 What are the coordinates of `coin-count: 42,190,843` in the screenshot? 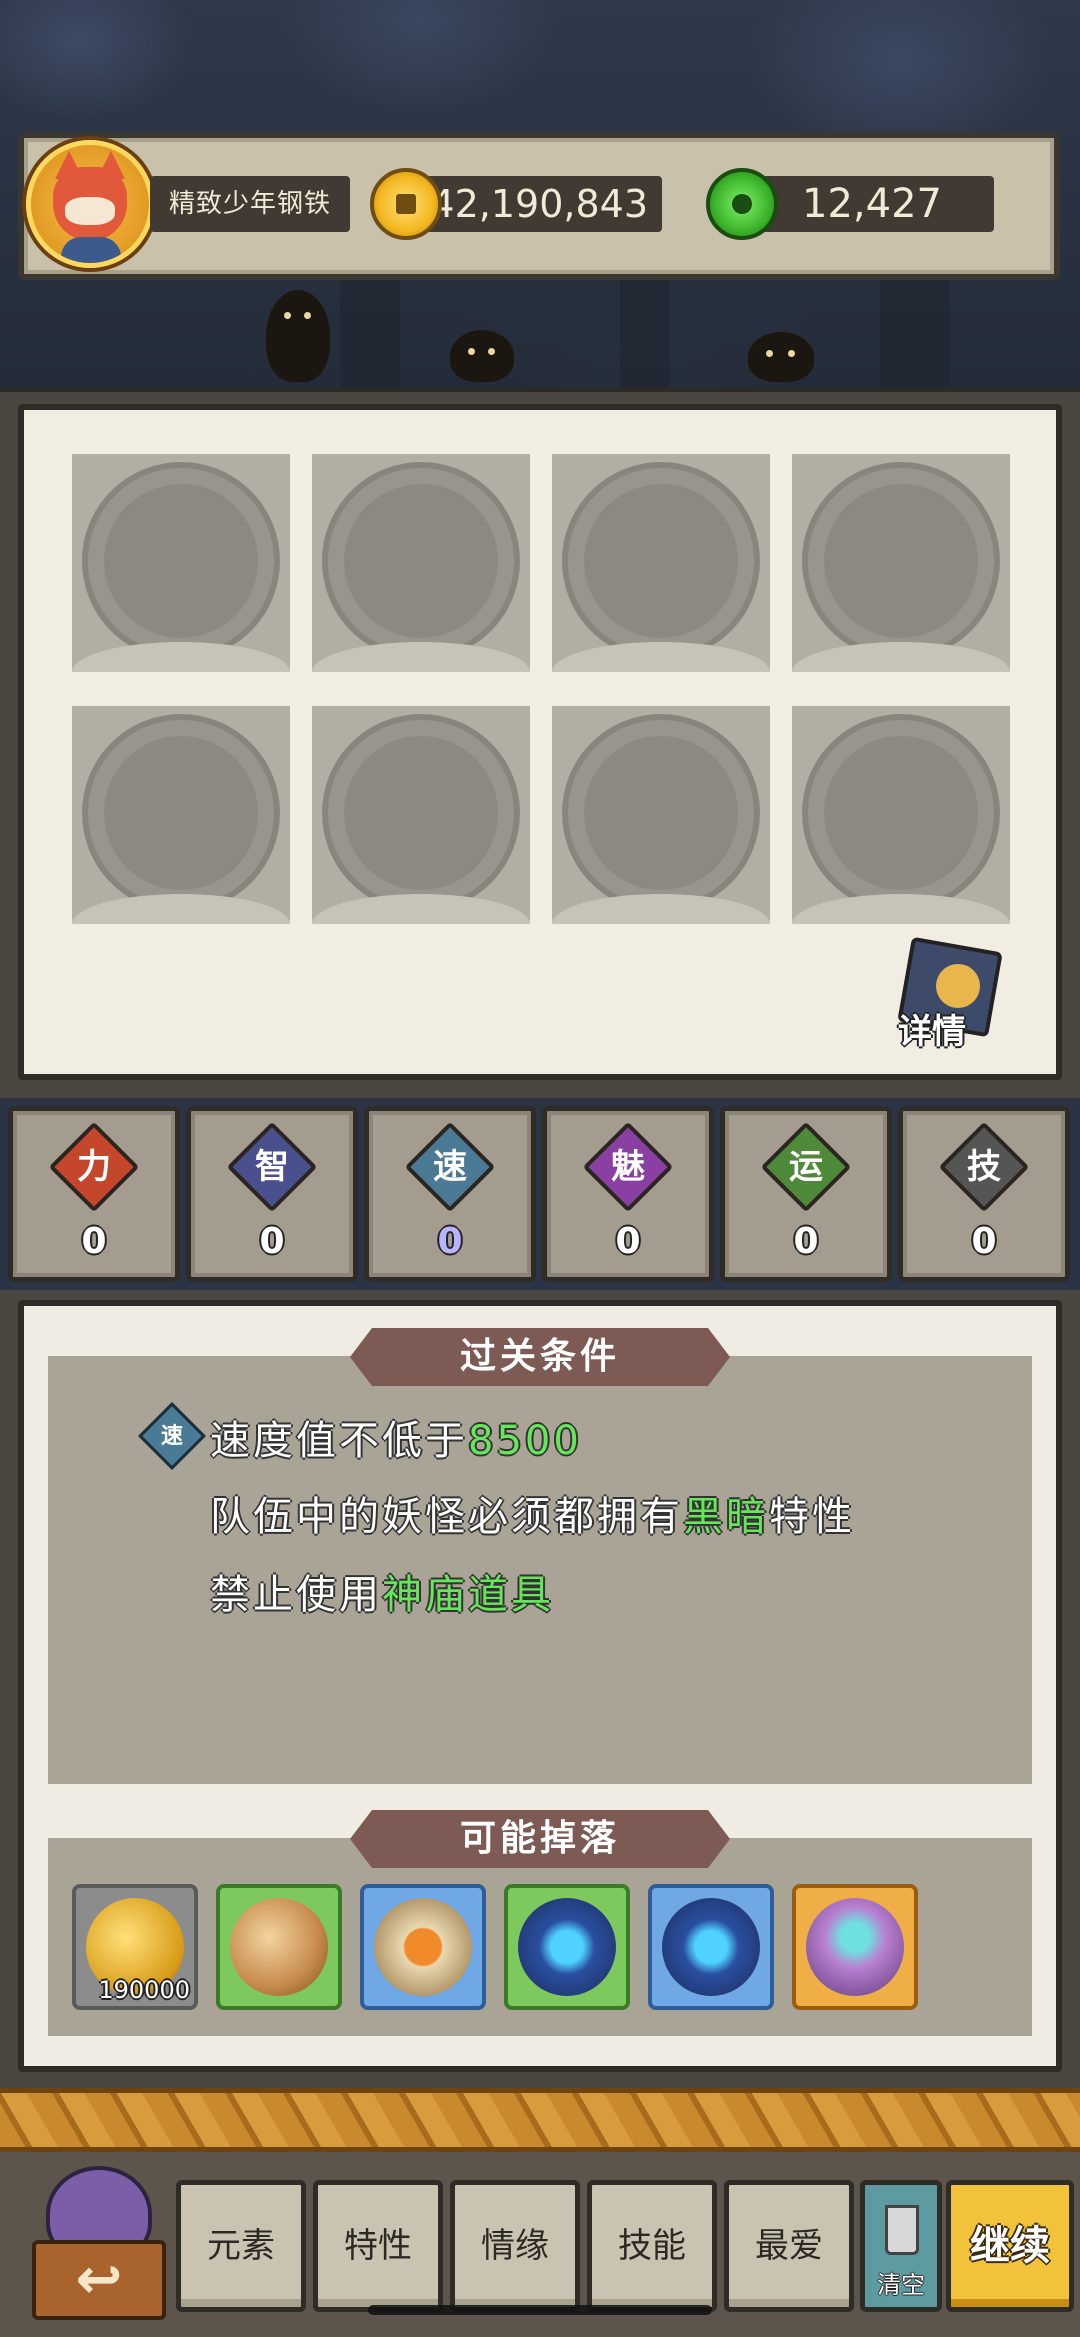 It's located at (538, 204).